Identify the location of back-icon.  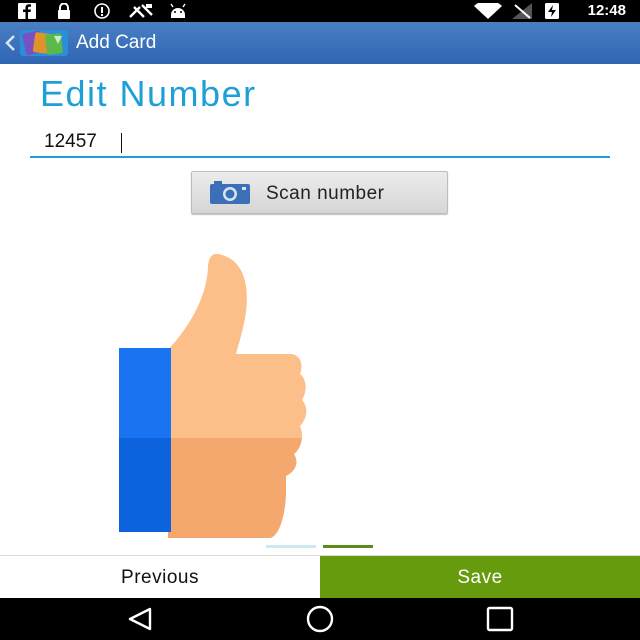
(140, 619).